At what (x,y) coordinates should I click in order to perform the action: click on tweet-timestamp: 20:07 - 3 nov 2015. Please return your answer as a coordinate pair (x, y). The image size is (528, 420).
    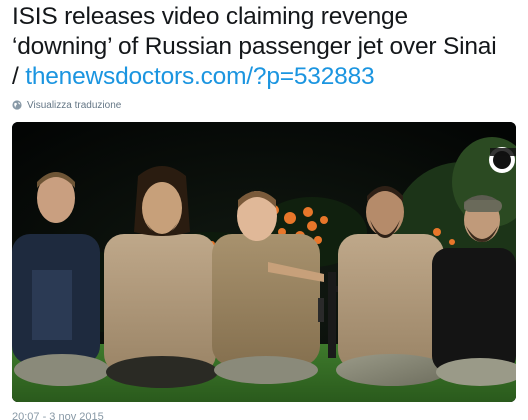
    Looking at the image, I should click on (58, 415).